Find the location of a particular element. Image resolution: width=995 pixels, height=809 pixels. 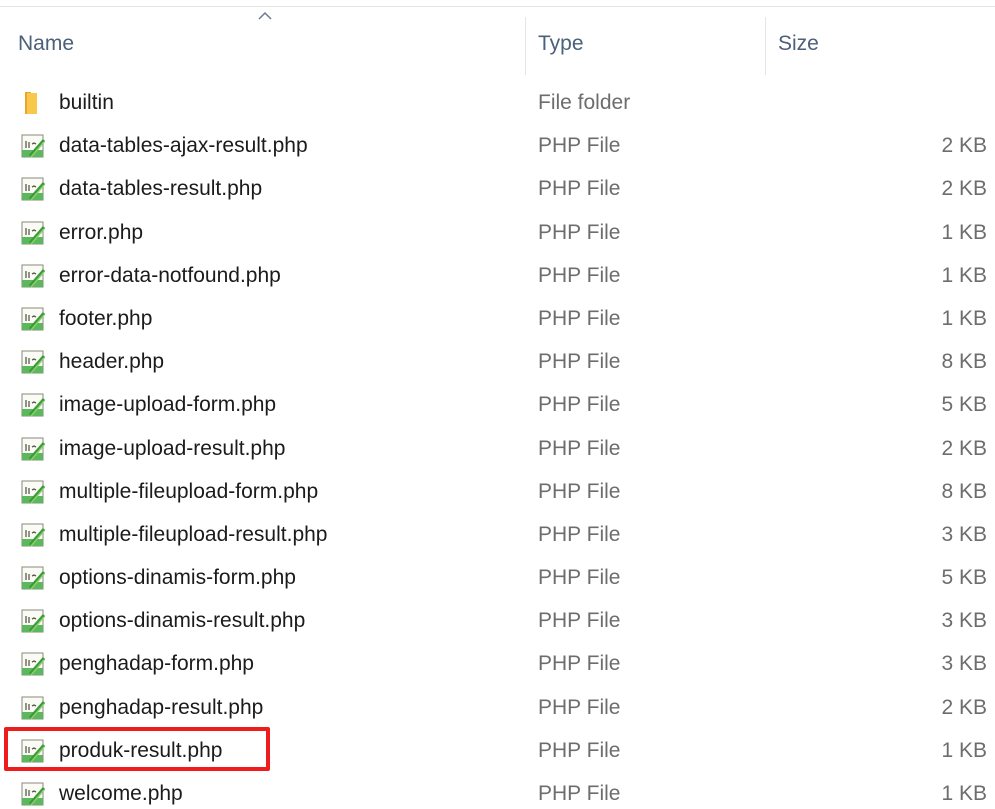

file-row: options-dinamis-form.php PHP File 5 KB is located at coordinates (497, 578).